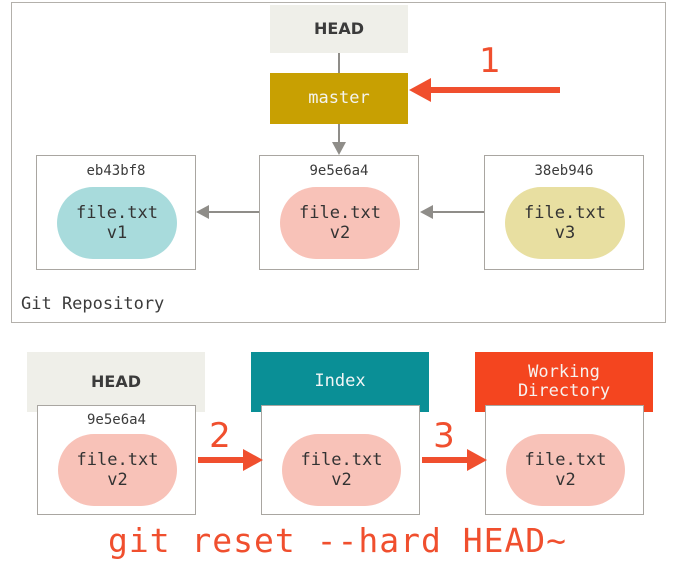 This screenshot has height=572, width=675. Describe the element at coordinates (444, 436) in the screenshot. I see `step-3-number: 3` at that location.